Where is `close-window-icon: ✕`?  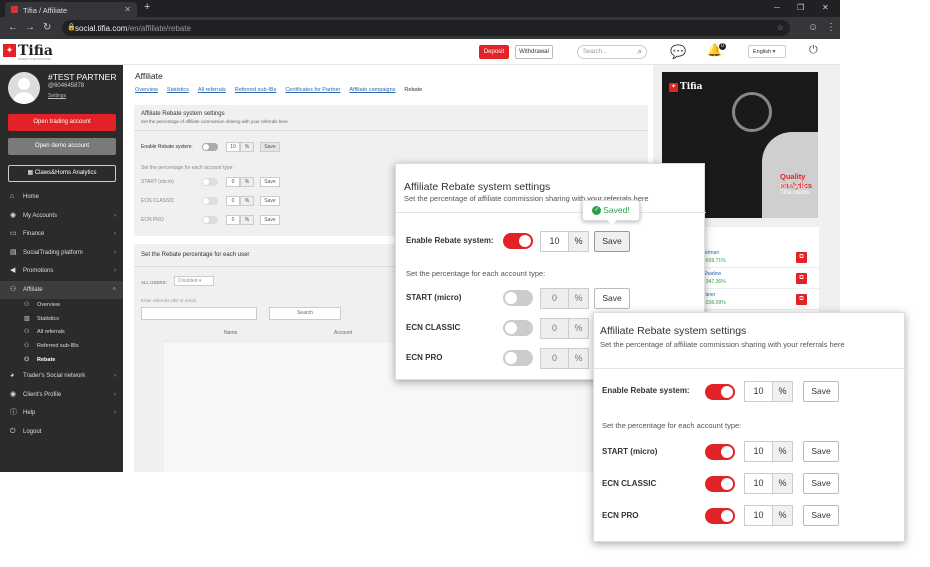 close-window-icon: ✕ is located at coordinates (825, 7).